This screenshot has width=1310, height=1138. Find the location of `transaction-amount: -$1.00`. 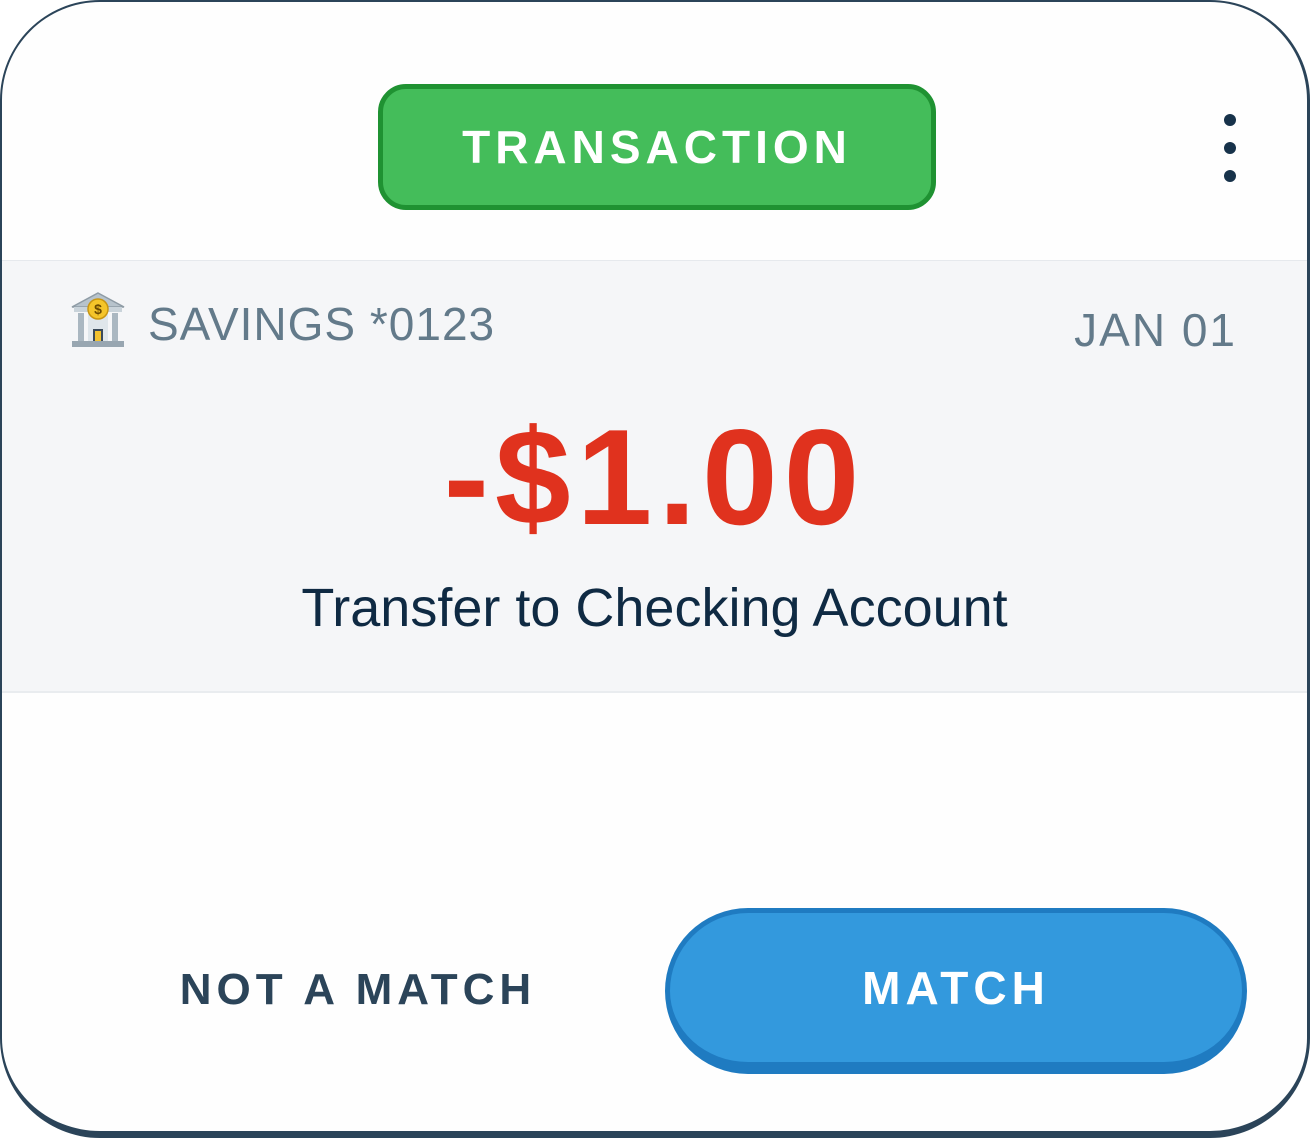

transaction-amount: -$1.00 is located at coordinates (654, 477).